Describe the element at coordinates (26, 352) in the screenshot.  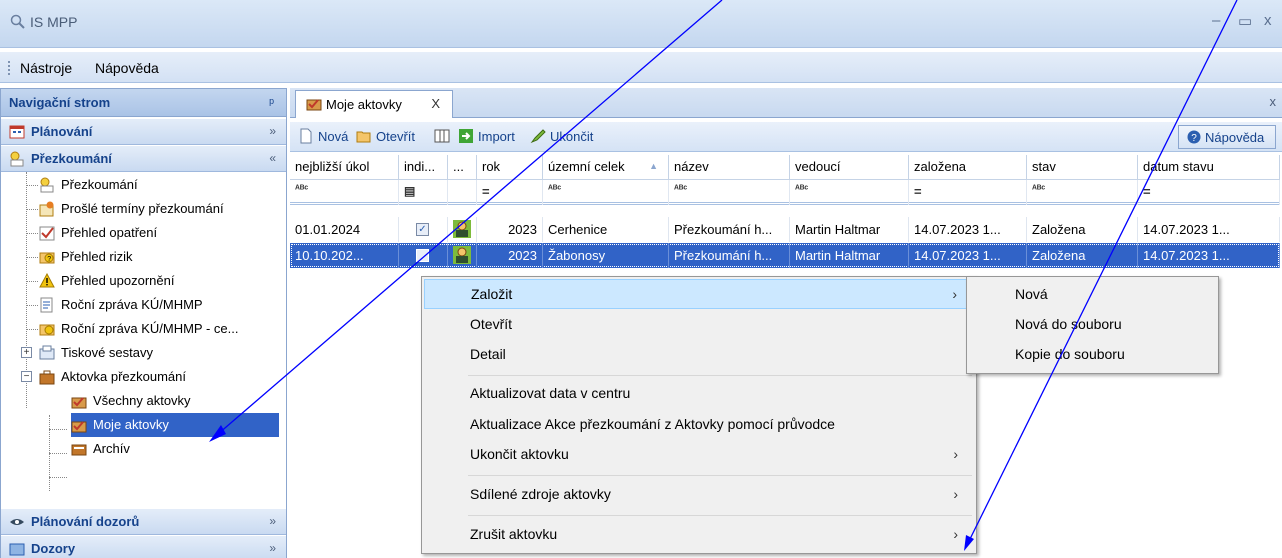
I see `expand-icon: +` at that location.